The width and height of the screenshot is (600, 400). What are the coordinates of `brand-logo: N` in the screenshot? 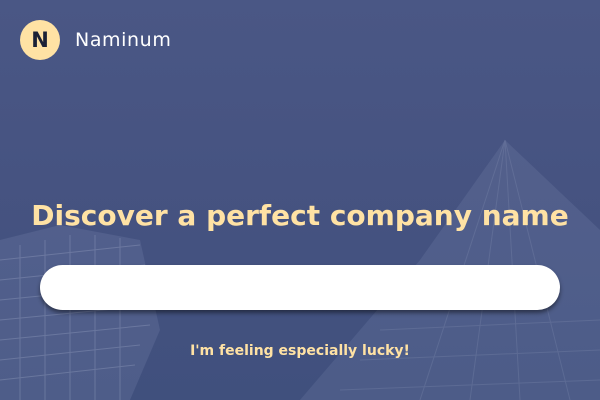 It's located at (40, 40).